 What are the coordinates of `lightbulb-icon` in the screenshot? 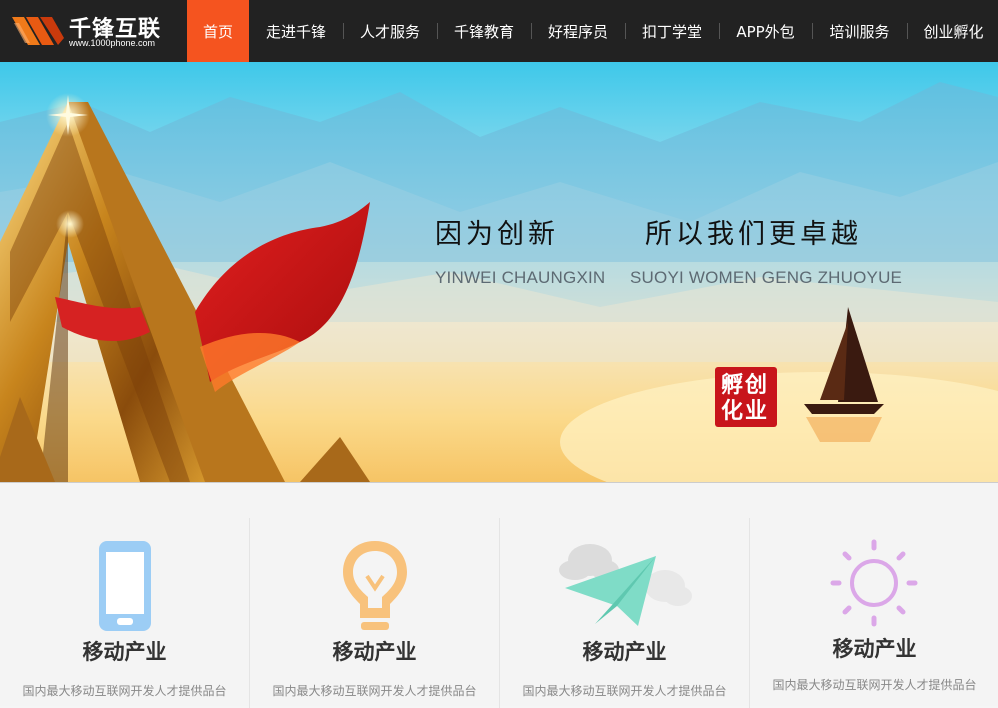 It's located at (375, 585).